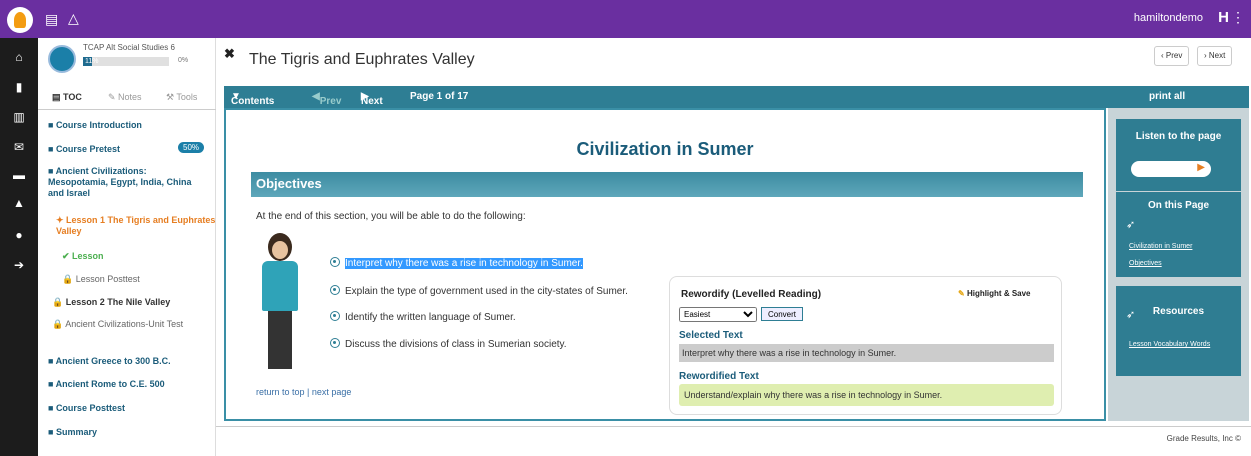 Image resolution: width=1251 pixels, height=456 pixels. I want to click on course-avatar, so click(62, 59).